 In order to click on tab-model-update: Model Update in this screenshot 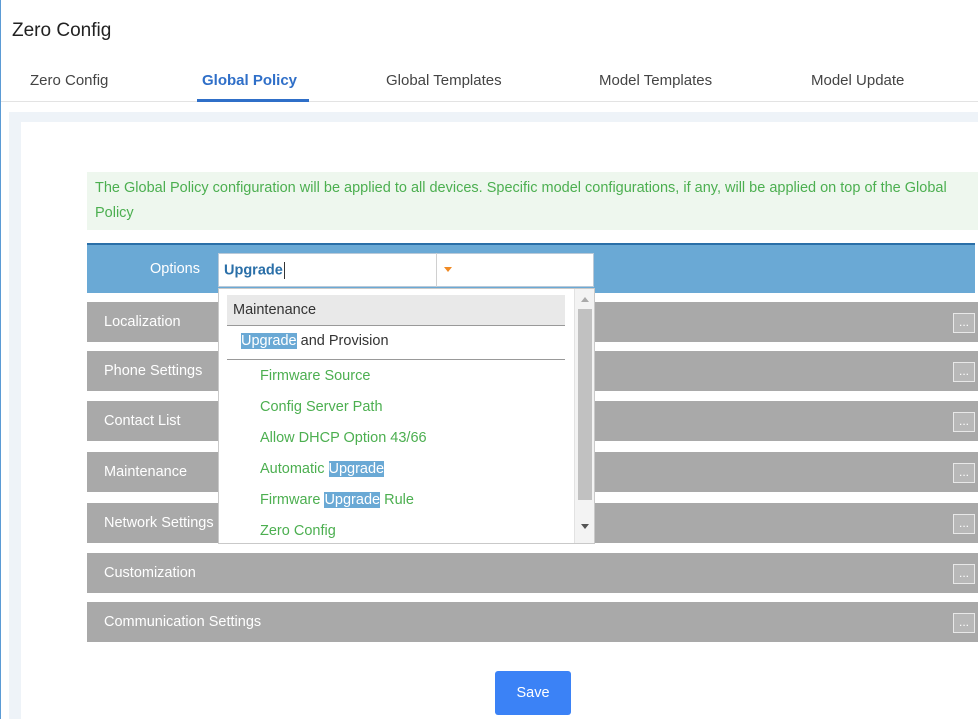, I will do `click(857, 80)`.